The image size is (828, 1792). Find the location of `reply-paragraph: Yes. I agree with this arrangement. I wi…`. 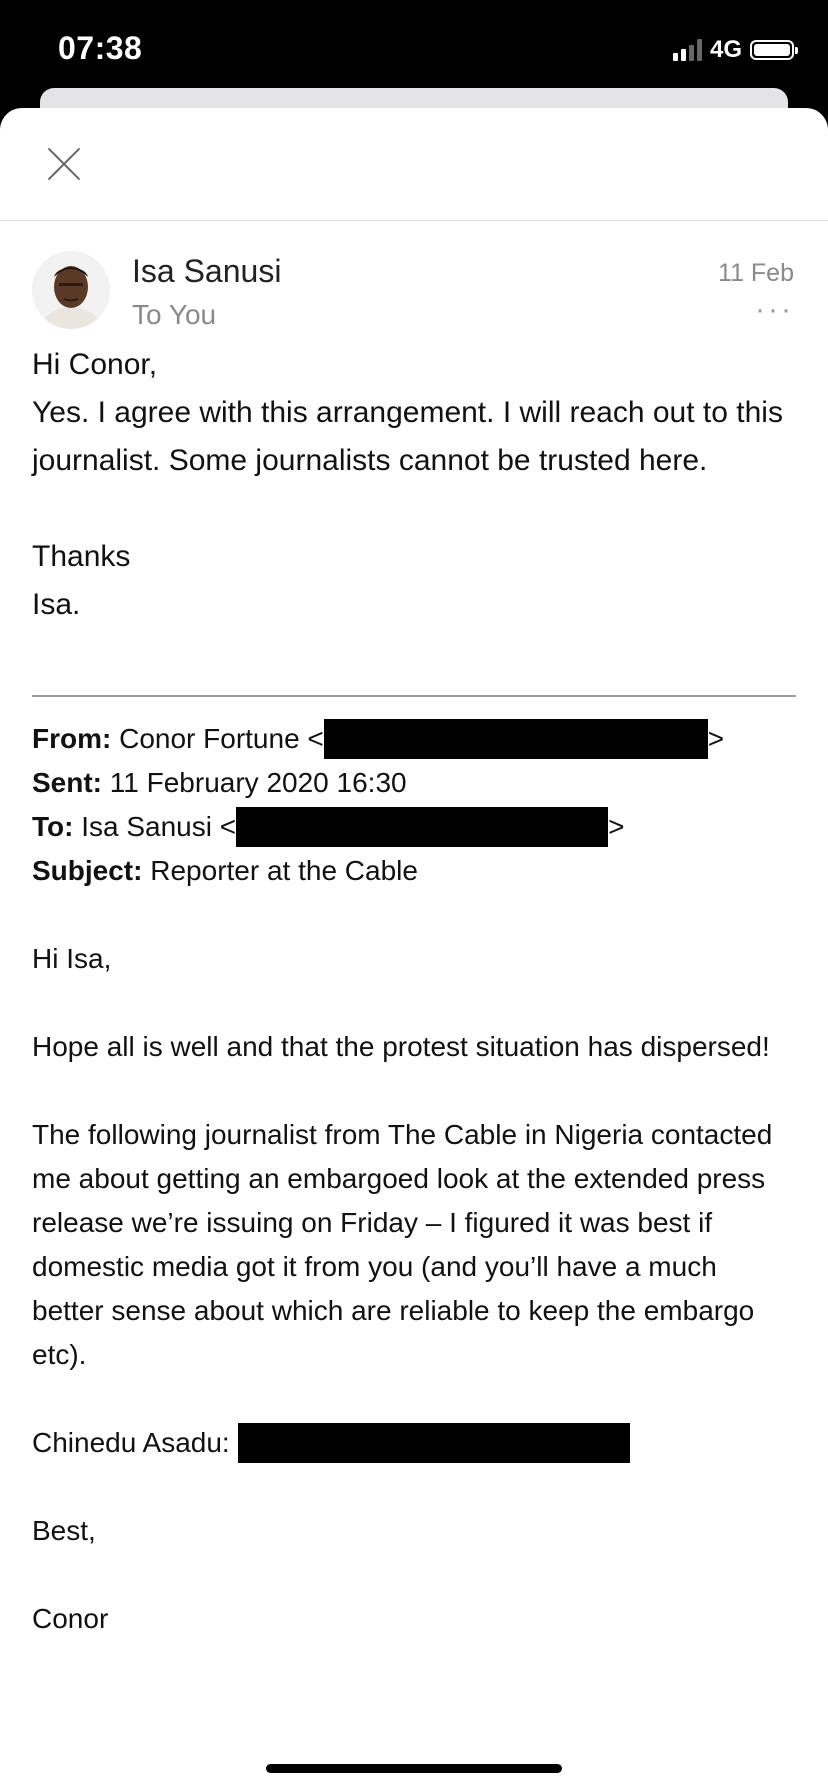

reply-paragraph: Yes. I agree with this arrangement. I wi… is located at coordinates (407, 436).